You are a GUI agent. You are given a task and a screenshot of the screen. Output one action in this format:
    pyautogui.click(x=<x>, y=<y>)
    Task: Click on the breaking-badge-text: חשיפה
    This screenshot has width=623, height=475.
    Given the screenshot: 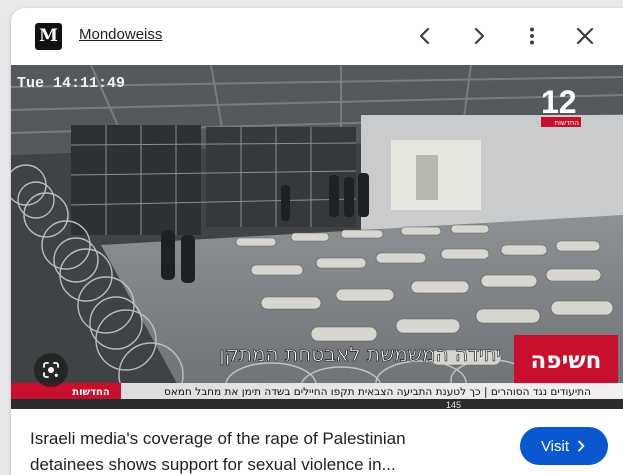 What is the action you would take?
    pyautogui.click(x=566, y=361)
    